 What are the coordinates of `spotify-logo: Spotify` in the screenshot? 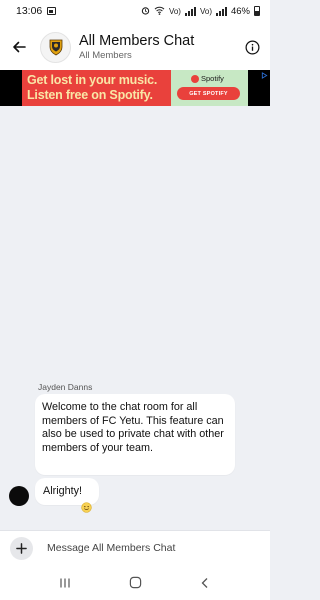 It's located at (207, 78).